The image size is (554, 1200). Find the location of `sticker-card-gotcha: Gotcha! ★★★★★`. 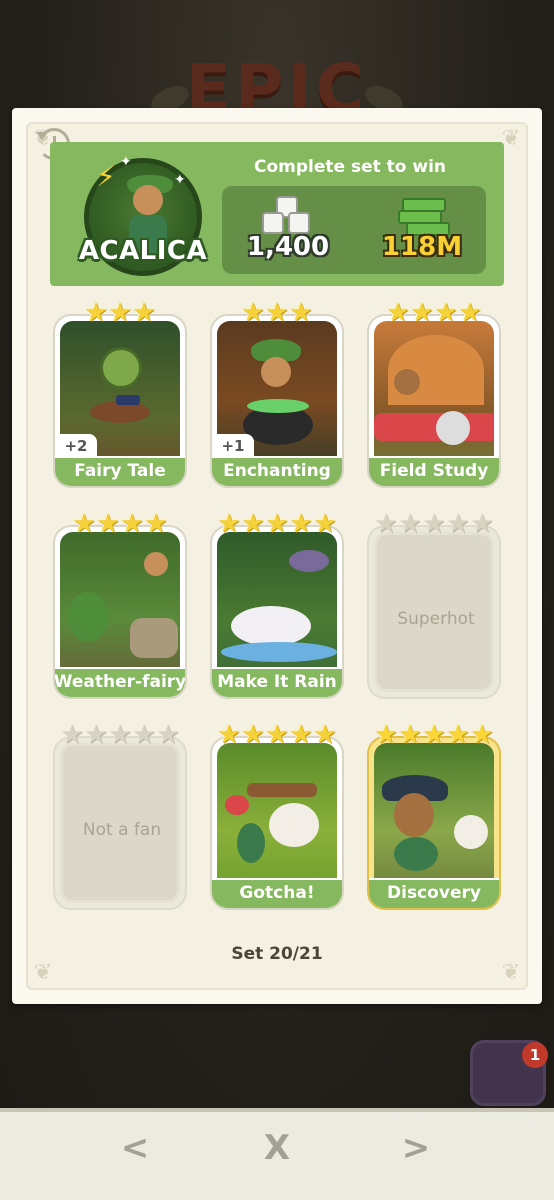

sticker-card-gotcha: Gotcha! ★★★★★ is located at coordinates (277, 816).